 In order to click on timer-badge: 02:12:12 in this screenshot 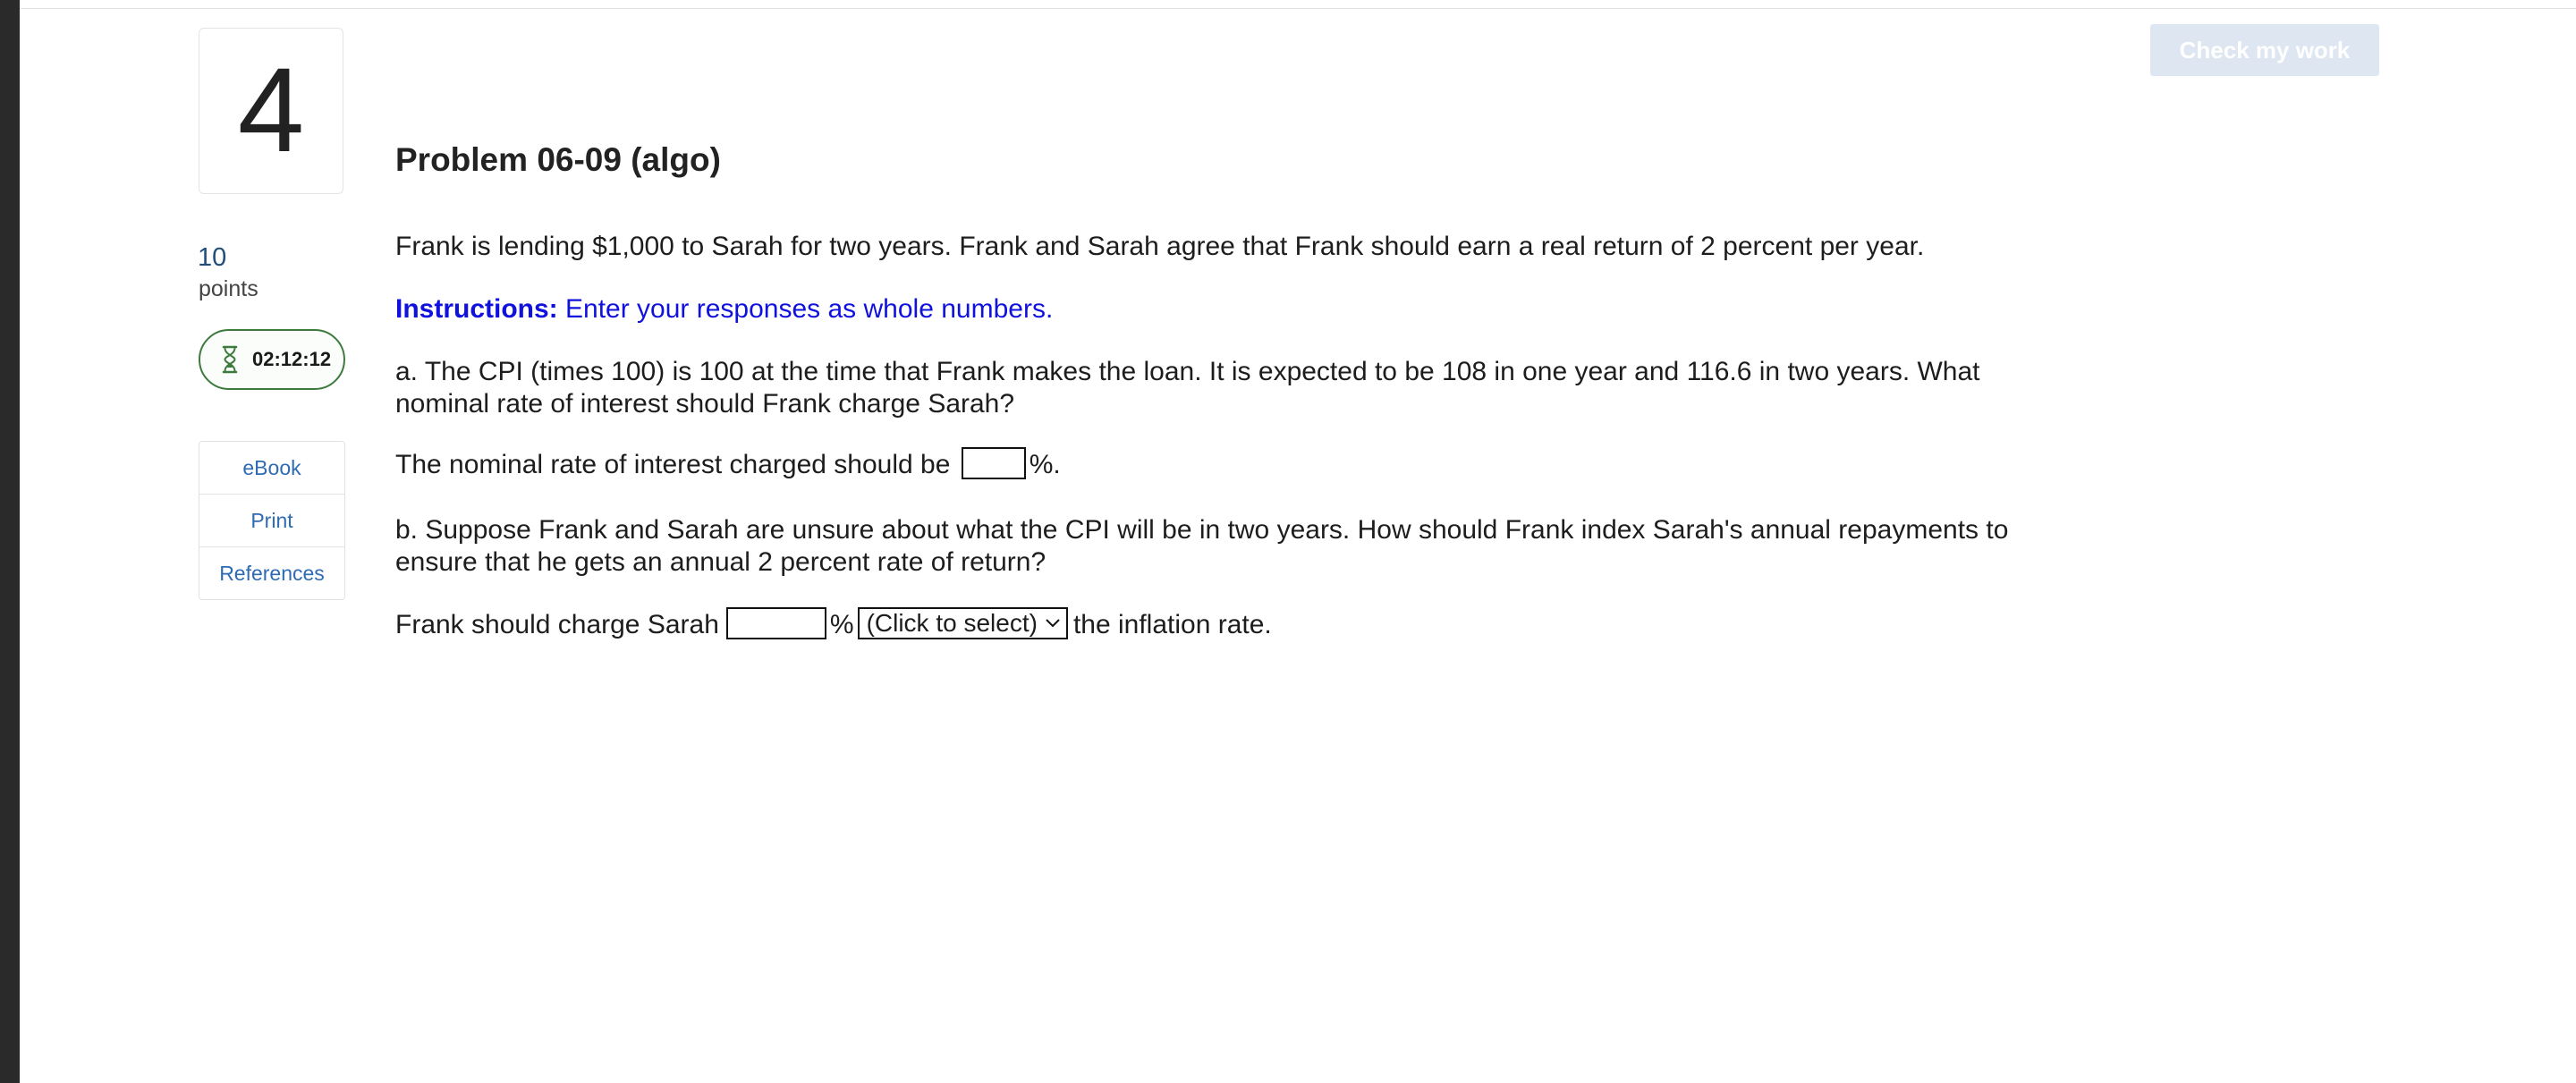, I will do `click(272, 359)`.